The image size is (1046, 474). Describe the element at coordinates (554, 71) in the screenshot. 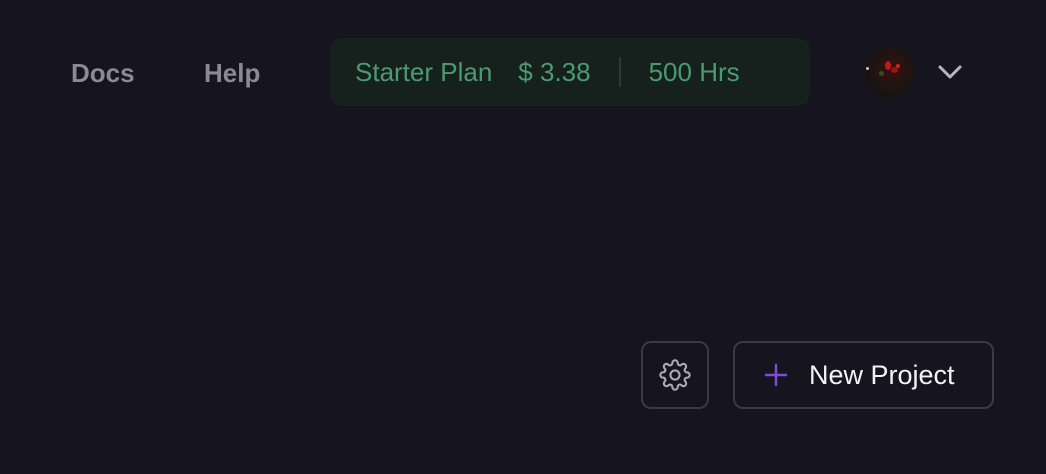

I see `plan-balance: $ 3.38` at that location.